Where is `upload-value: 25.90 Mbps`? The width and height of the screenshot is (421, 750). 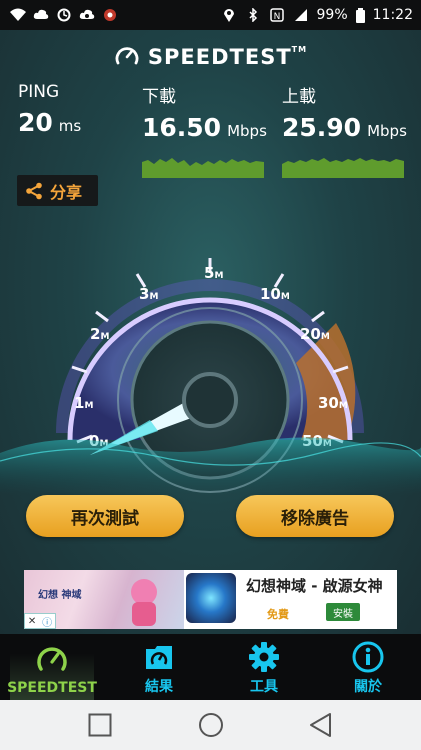
upload-value: 25.90 Mbps is located at coordinates (344, 127).